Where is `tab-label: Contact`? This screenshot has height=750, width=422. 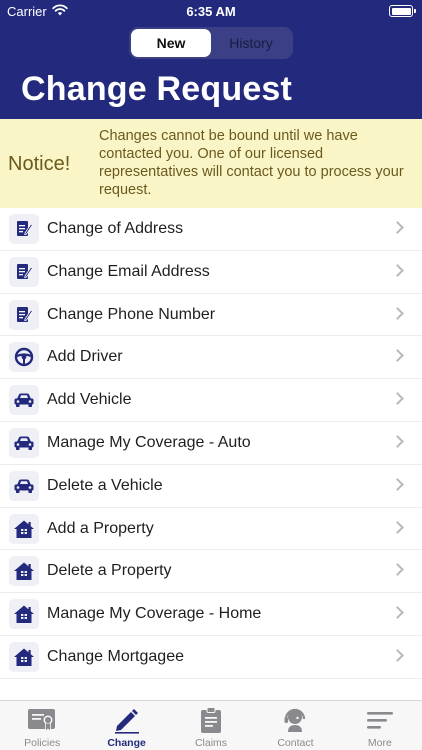
tab-label: Contact is located at coordinates (295, 743).